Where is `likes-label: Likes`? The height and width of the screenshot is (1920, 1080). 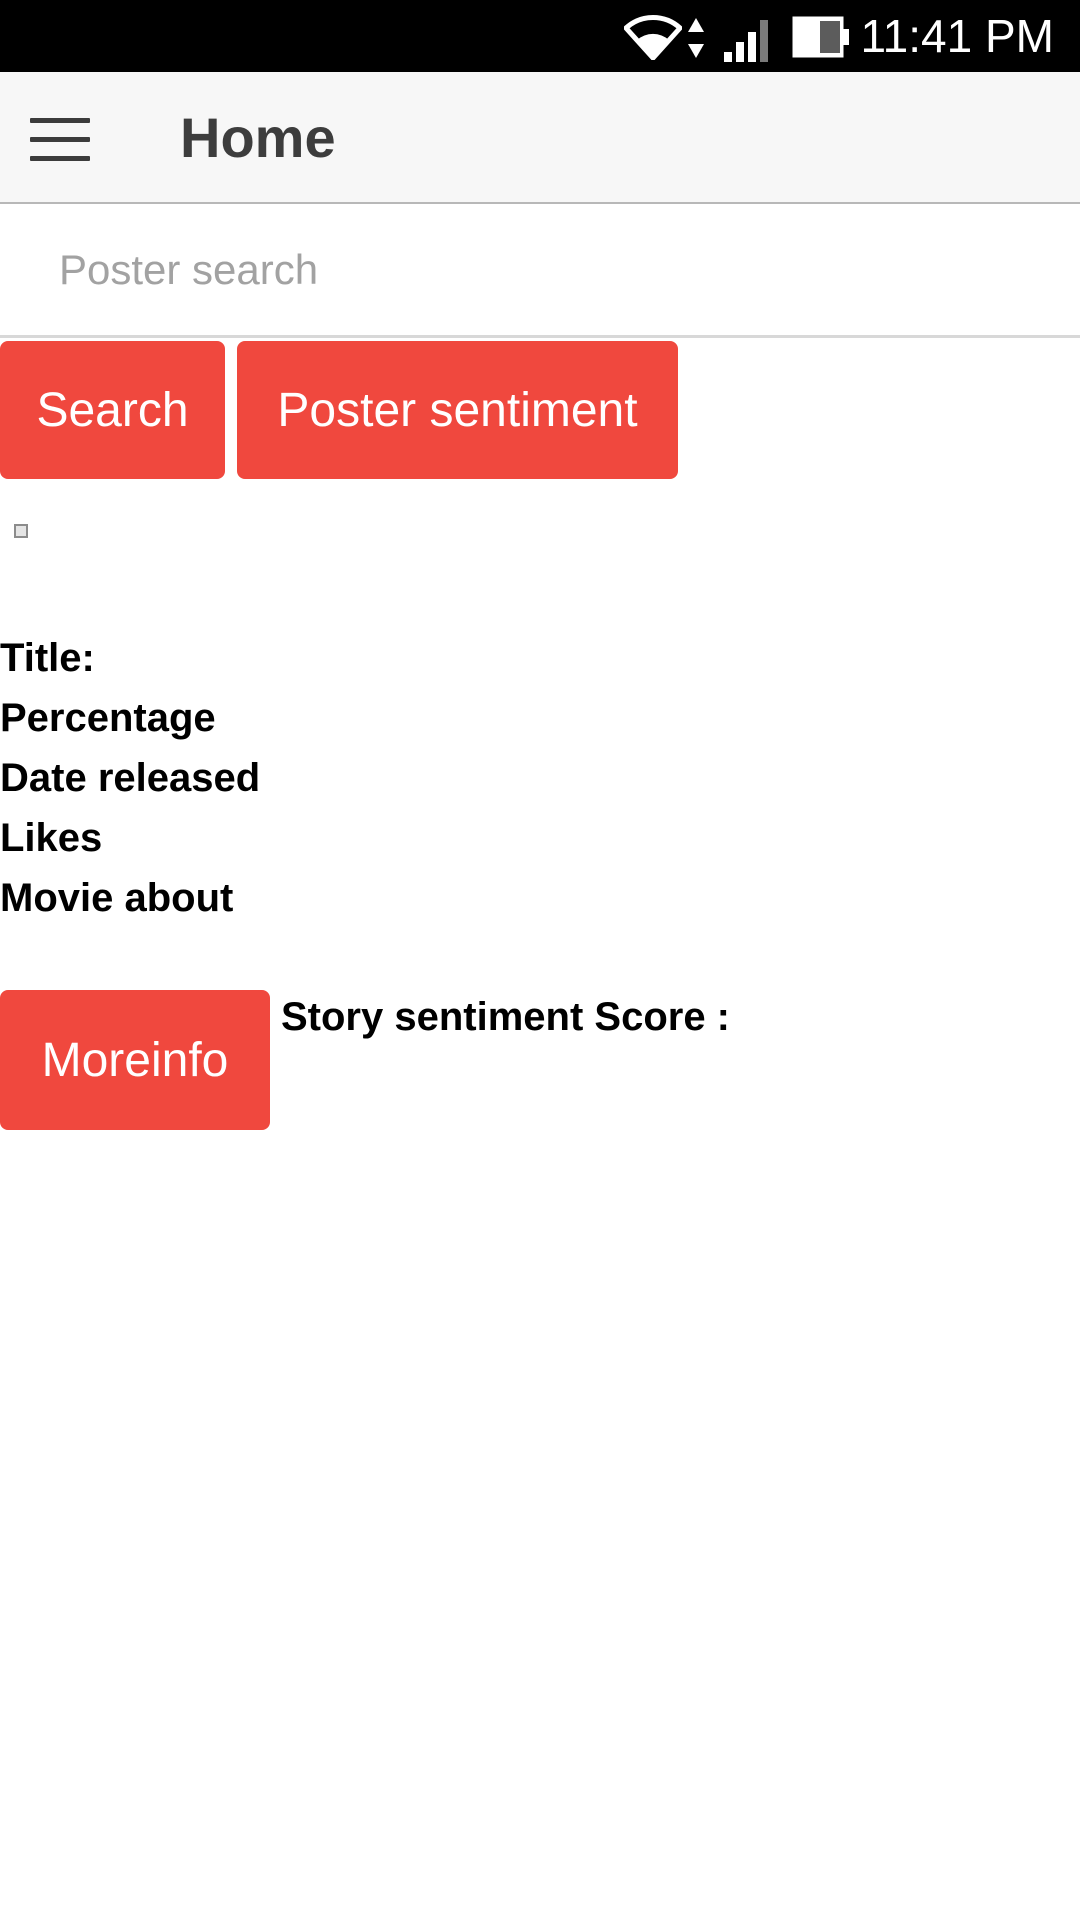
likes-label: Likes is located at coordinates (51, 838).